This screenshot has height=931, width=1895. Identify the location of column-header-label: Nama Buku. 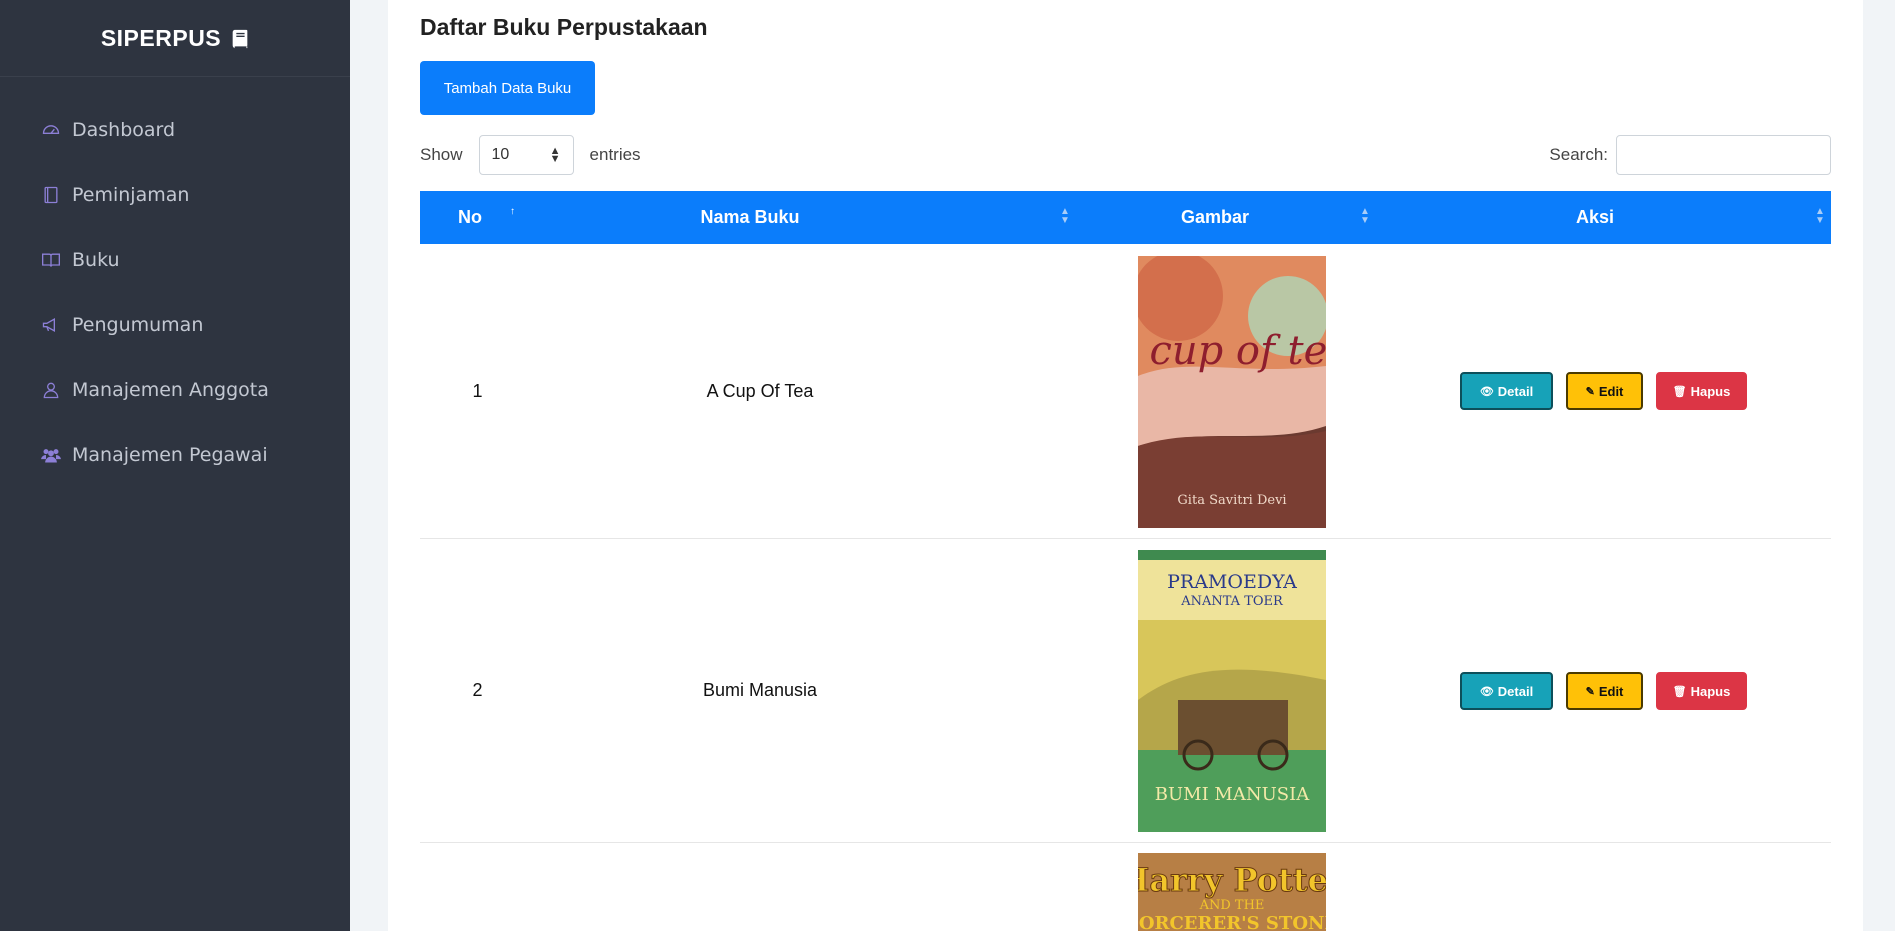
(750, 217).